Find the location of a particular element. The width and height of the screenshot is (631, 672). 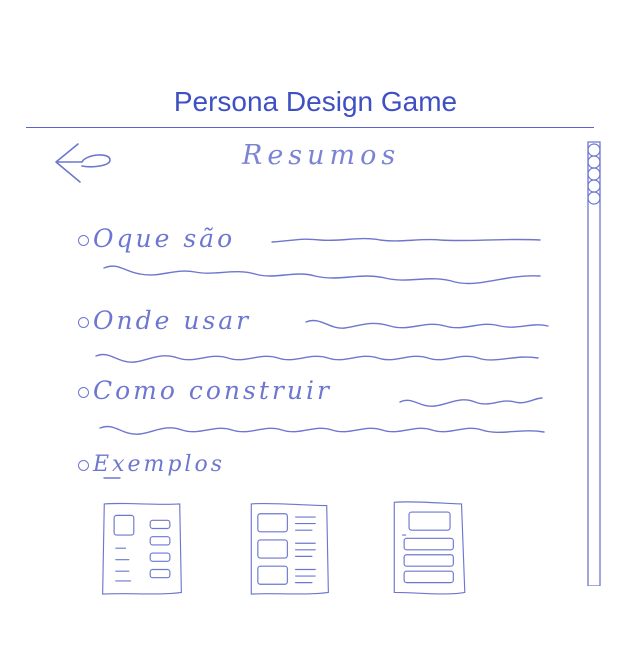

section-como-construir: Como construir is located at coordinates (205, 390).